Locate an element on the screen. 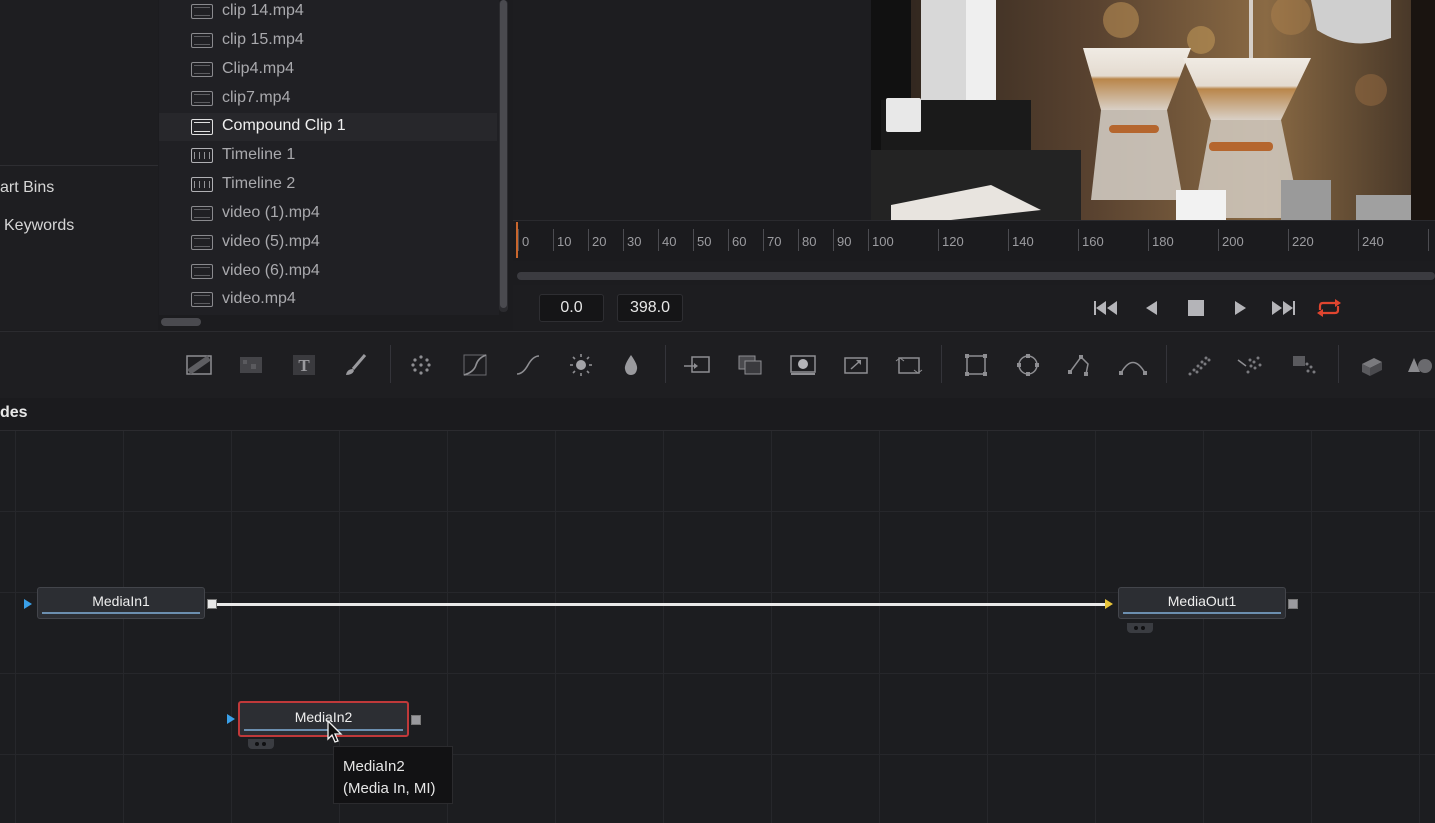  transform-icon is located at coordinates (909, 365).